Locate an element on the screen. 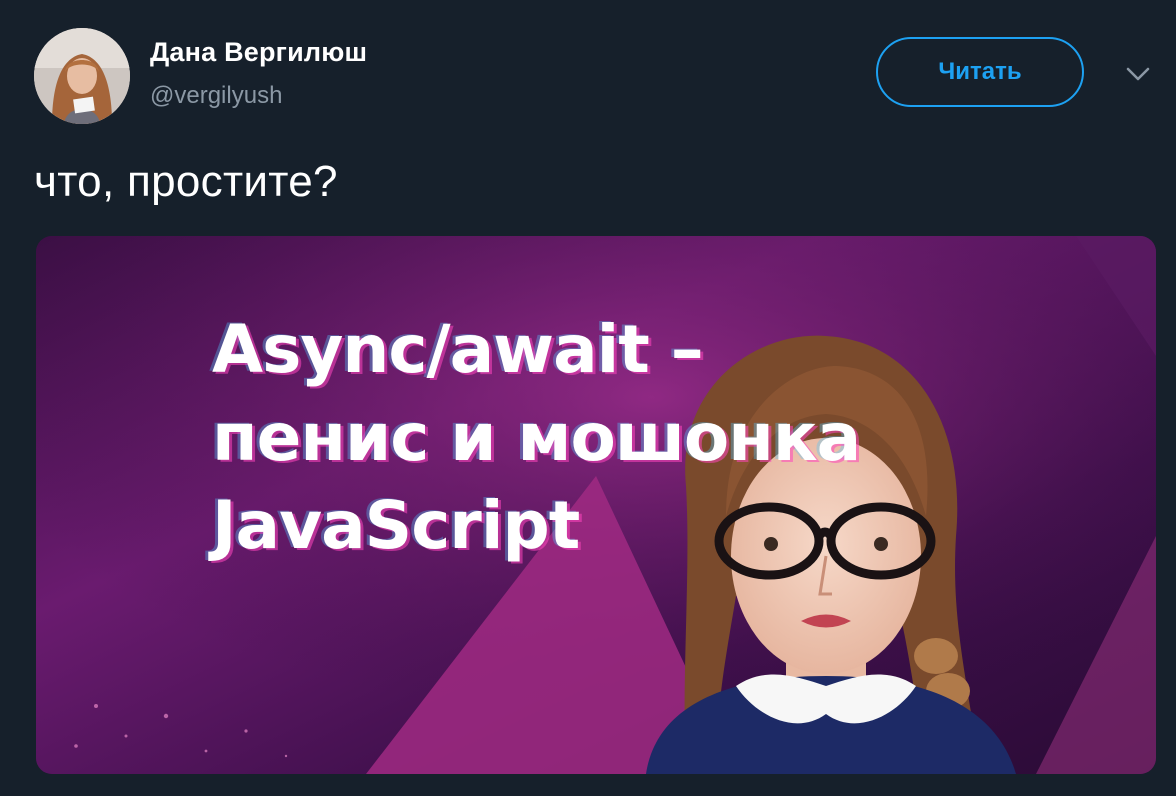 This screenshot has height=796, width=1176. headline-line: Async/await – is located at coordinates (458, 349).